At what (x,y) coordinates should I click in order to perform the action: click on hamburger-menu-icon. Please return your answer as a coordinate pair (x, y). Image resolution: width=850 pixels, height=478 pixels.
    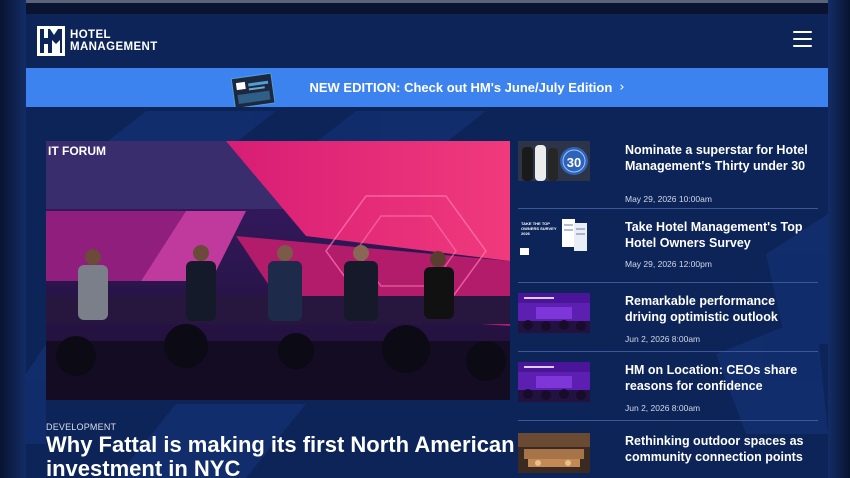
    Looking at the image, I should click on (802, 39).